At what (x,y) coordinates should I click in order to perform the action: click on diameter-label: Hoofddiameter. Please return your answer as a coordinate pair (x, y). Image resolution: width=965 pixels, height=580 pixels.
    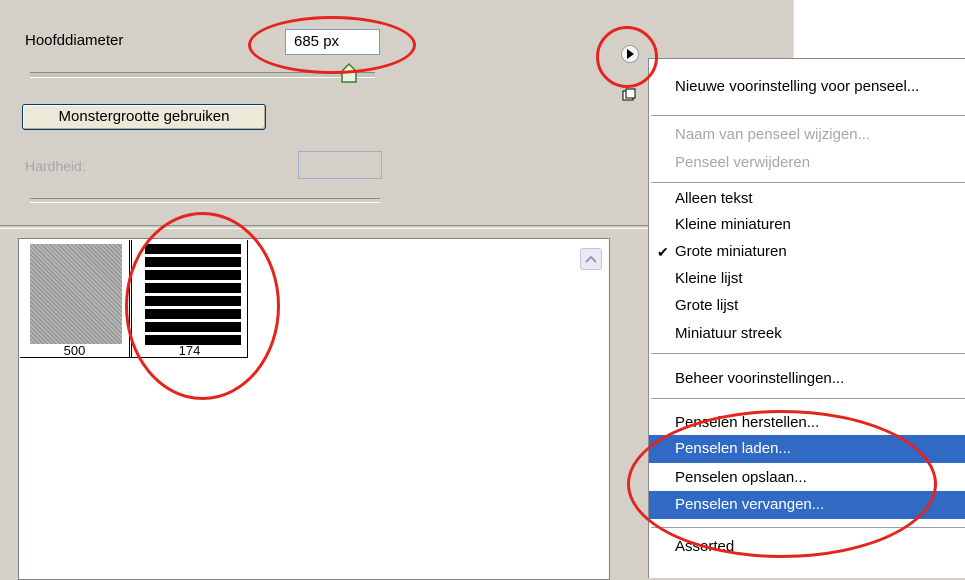
    Looking at the image, I should click on (74, 40).